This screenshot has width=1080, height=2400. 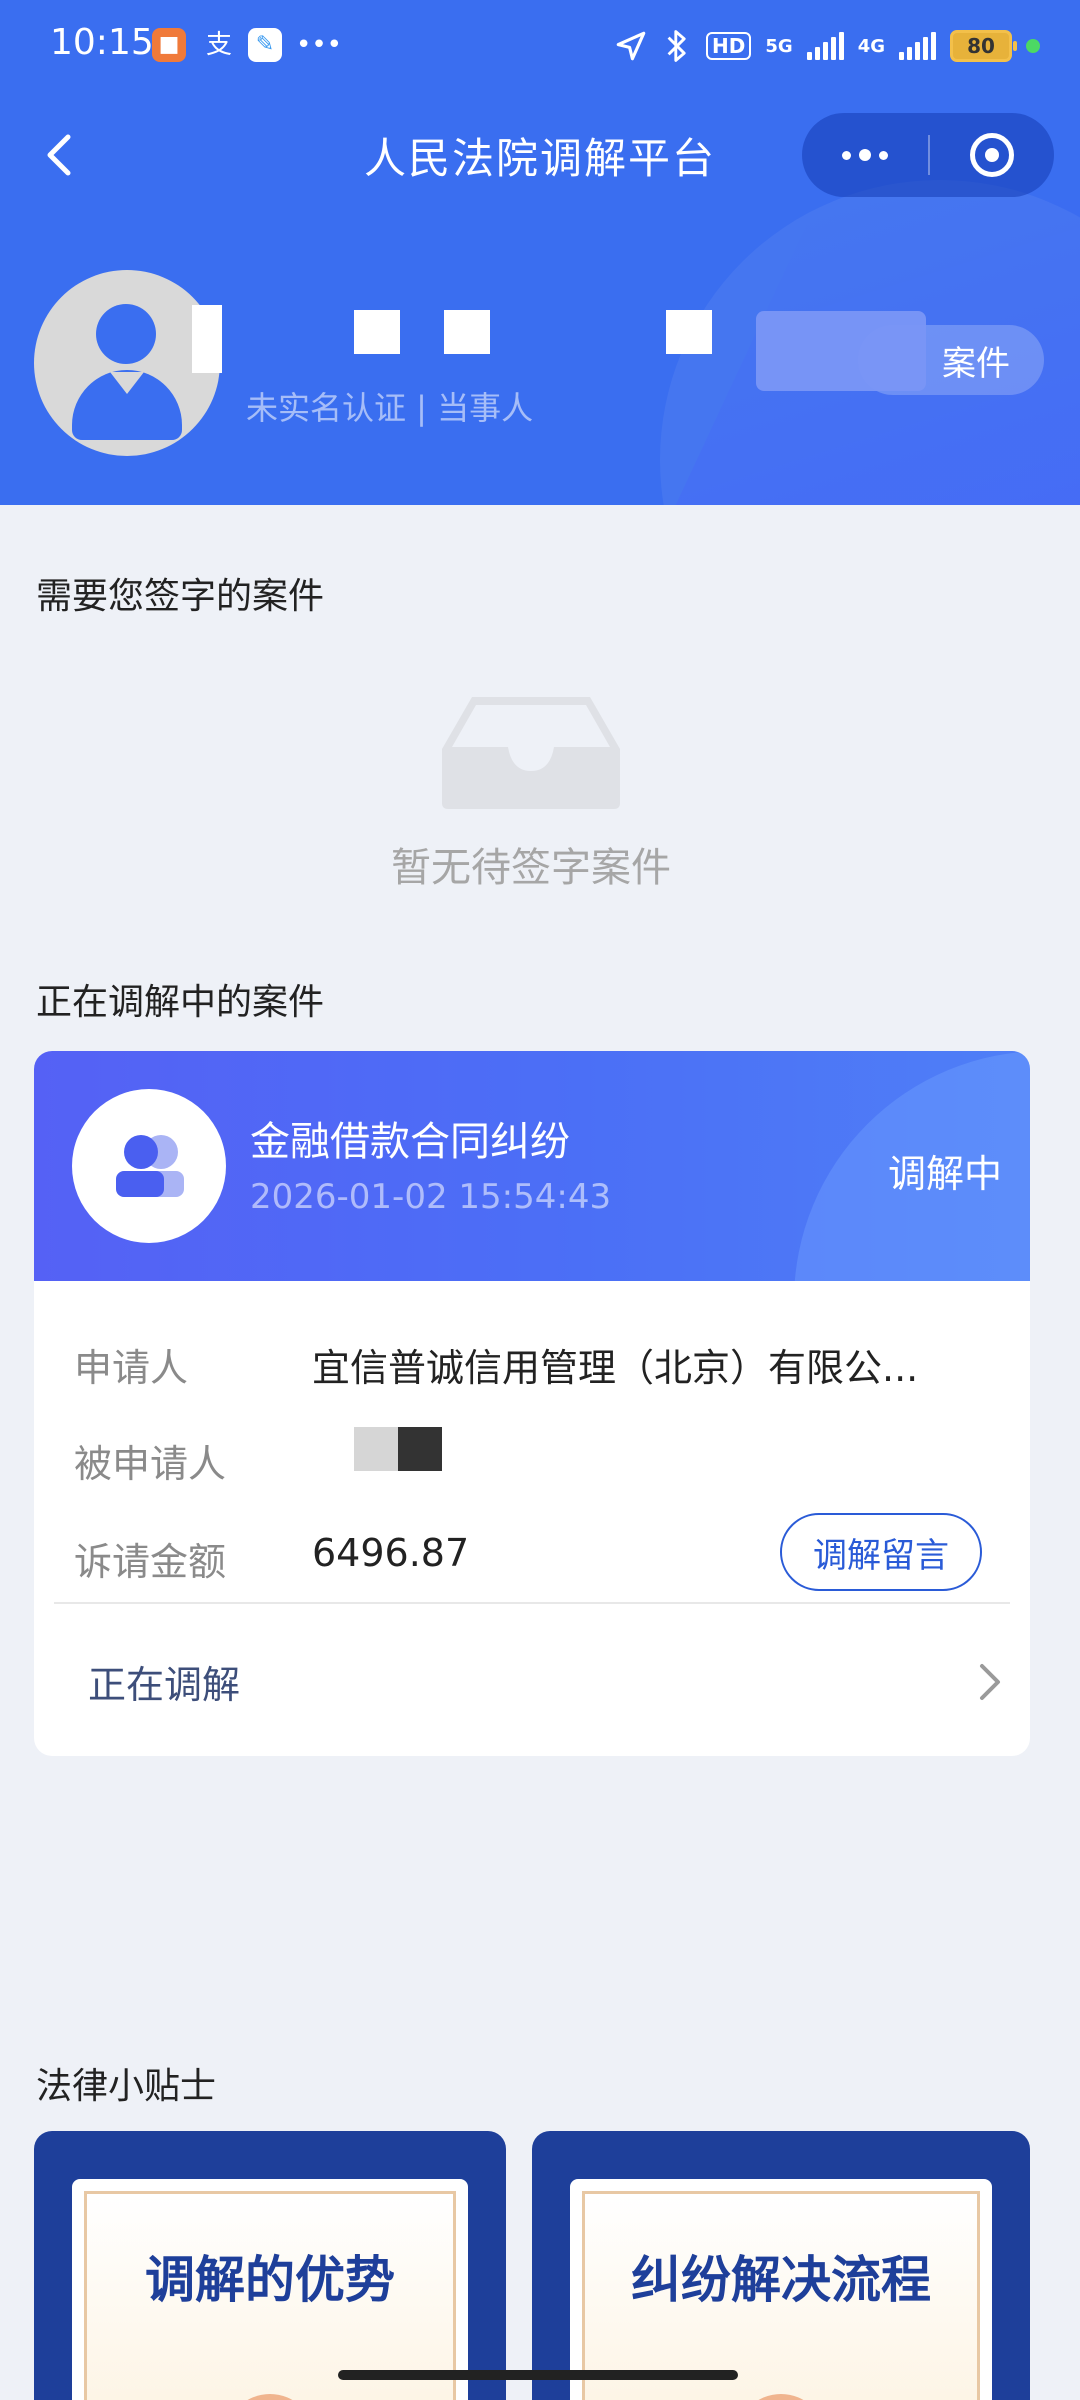 I want to click on battery-icon: 80, so click(x=983, y=46).